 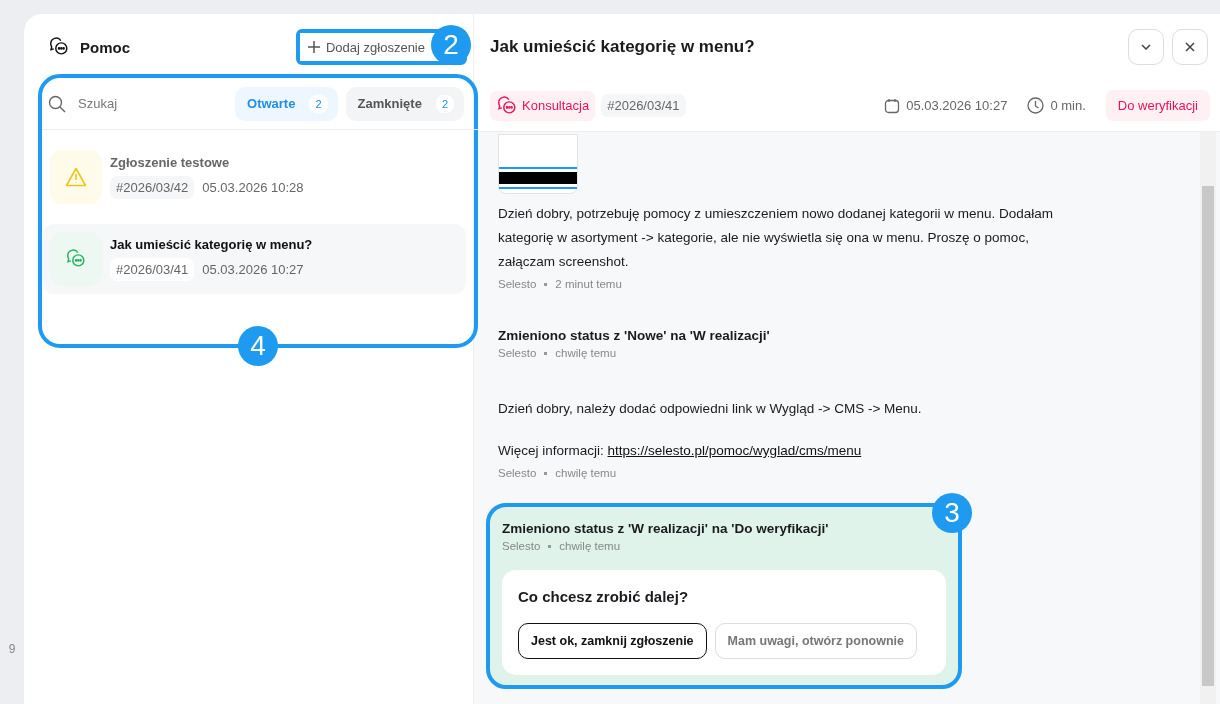 What do you see at coordinates (952, 513) in the screenshot?
I see `callout-number: 3` at bounding box center [952, 513].